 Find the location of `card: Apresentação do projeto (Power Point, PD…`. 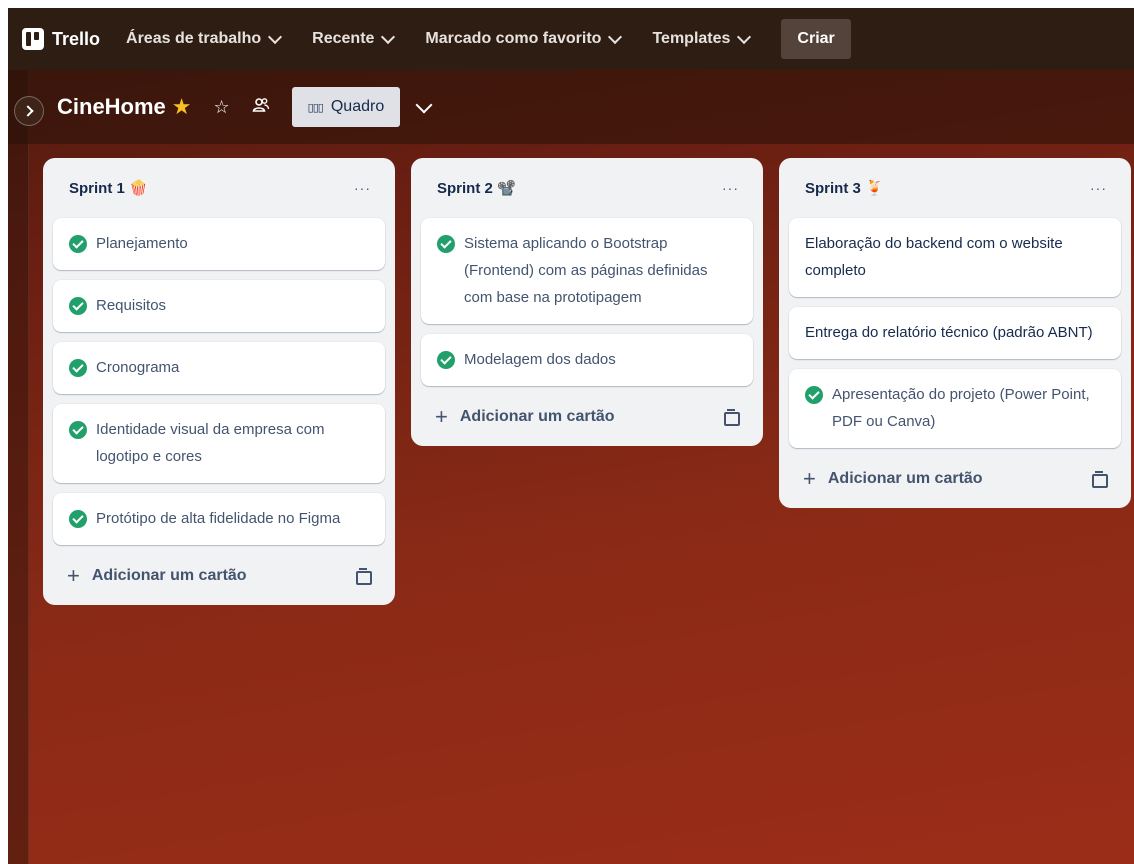

card: Apresentação do projeto (Power Point, PD… is located at coordinates (955, 408).